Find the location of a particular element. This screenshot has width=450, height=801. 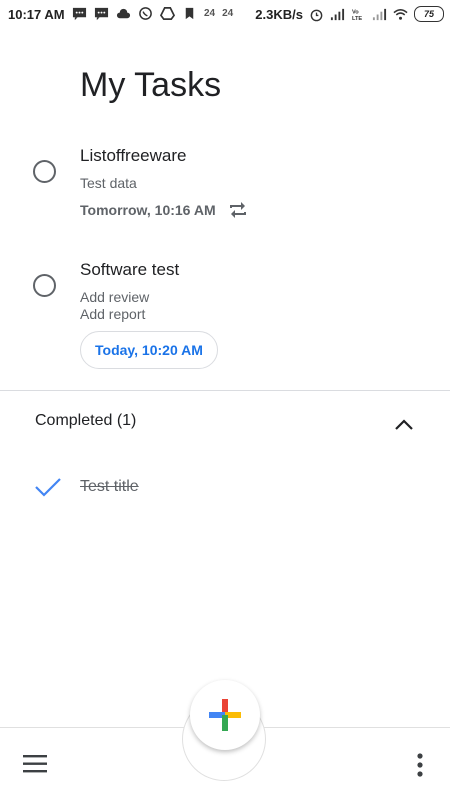

whatsapp-icon is located at coordinates (145, 13).